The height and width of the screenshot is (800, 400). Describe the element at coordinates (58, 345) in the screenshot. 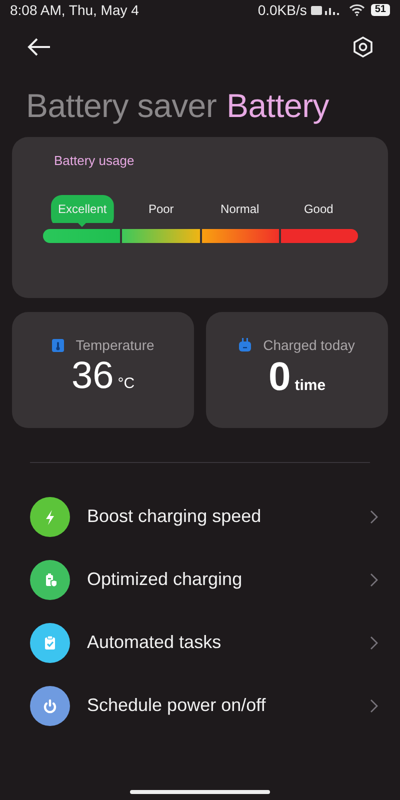

I see `thermometer-icon` at that location.